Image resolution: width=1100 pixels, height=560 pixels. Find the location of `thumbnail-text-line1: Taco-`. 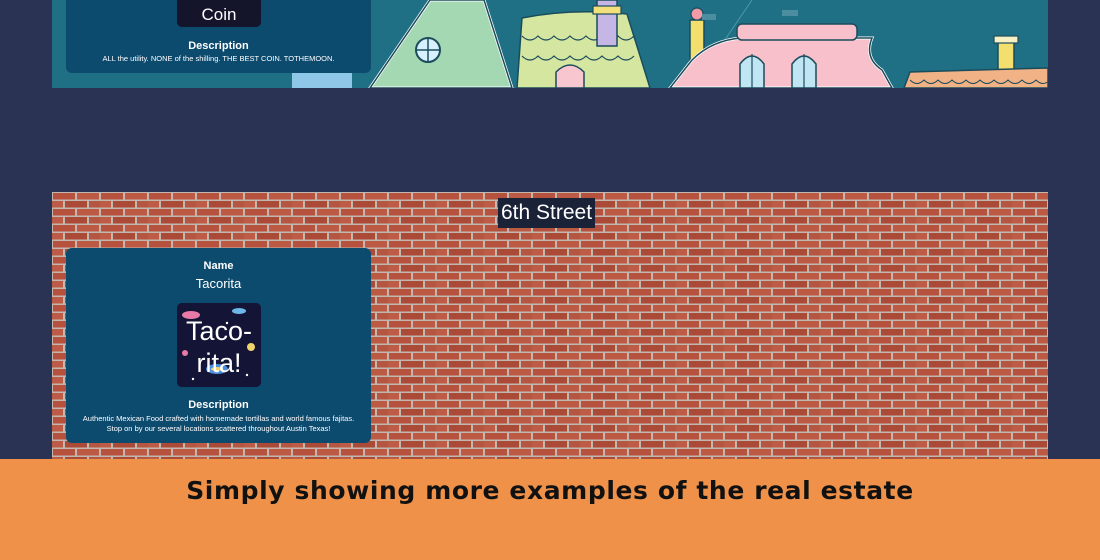

thumbnail-text-line1: Taco- is located at coordinates (219, 331).